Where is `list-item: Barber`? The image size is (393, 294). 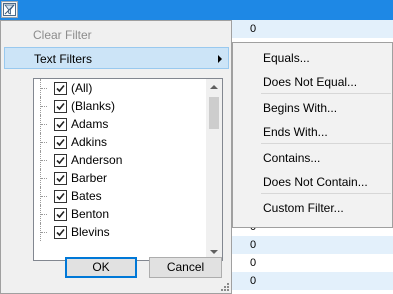
list-item: Barber is located at coordinates (120, 178).